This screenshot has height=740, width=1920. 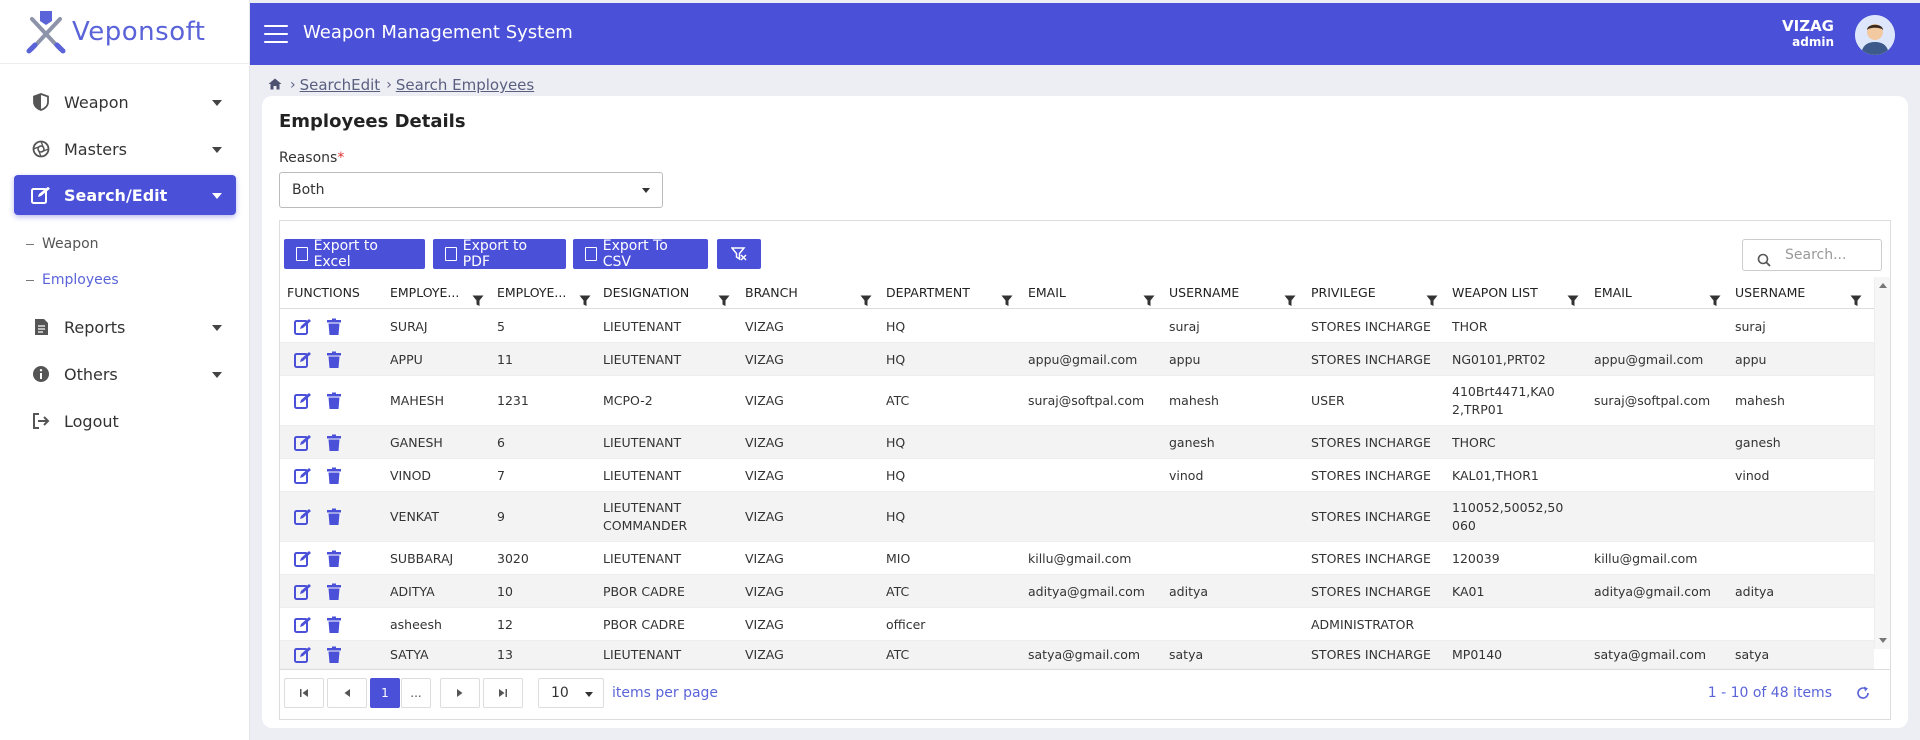 What do you see at coordinates (354, 254) in the screenshot?
I see `export-excel-button: Export to Excel` at bounding box center [354, 254].